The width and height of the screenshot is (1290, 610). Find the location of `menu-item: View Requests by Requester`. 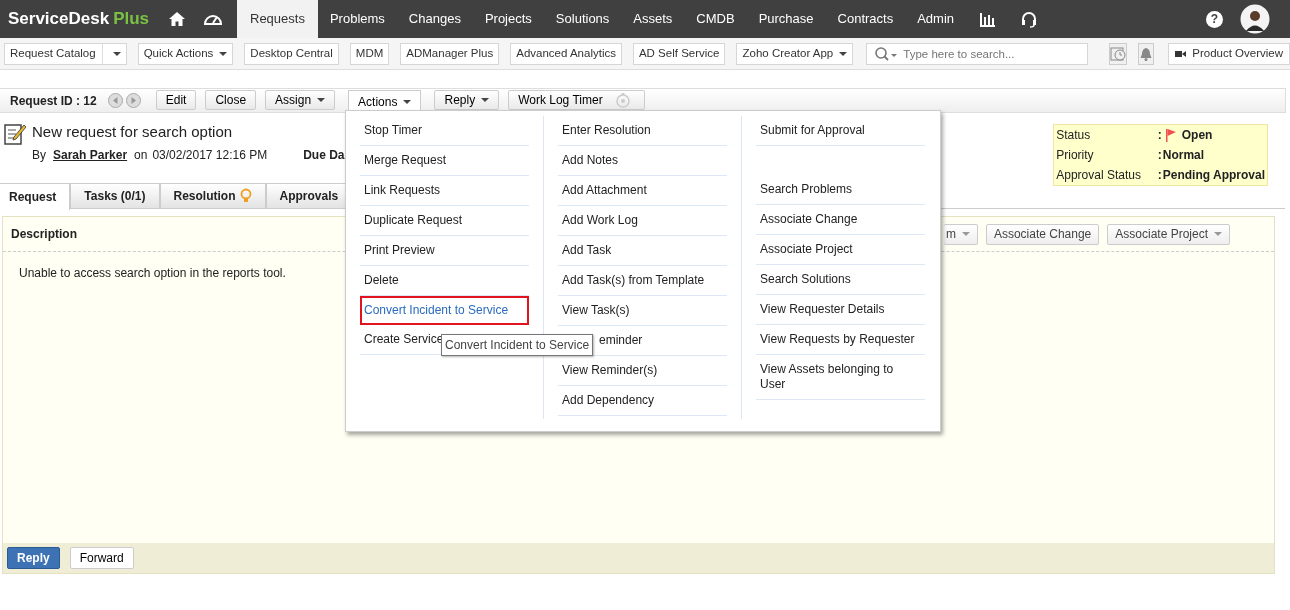

menu-item: View Requests by Requester is located at coordinates (840, 340).